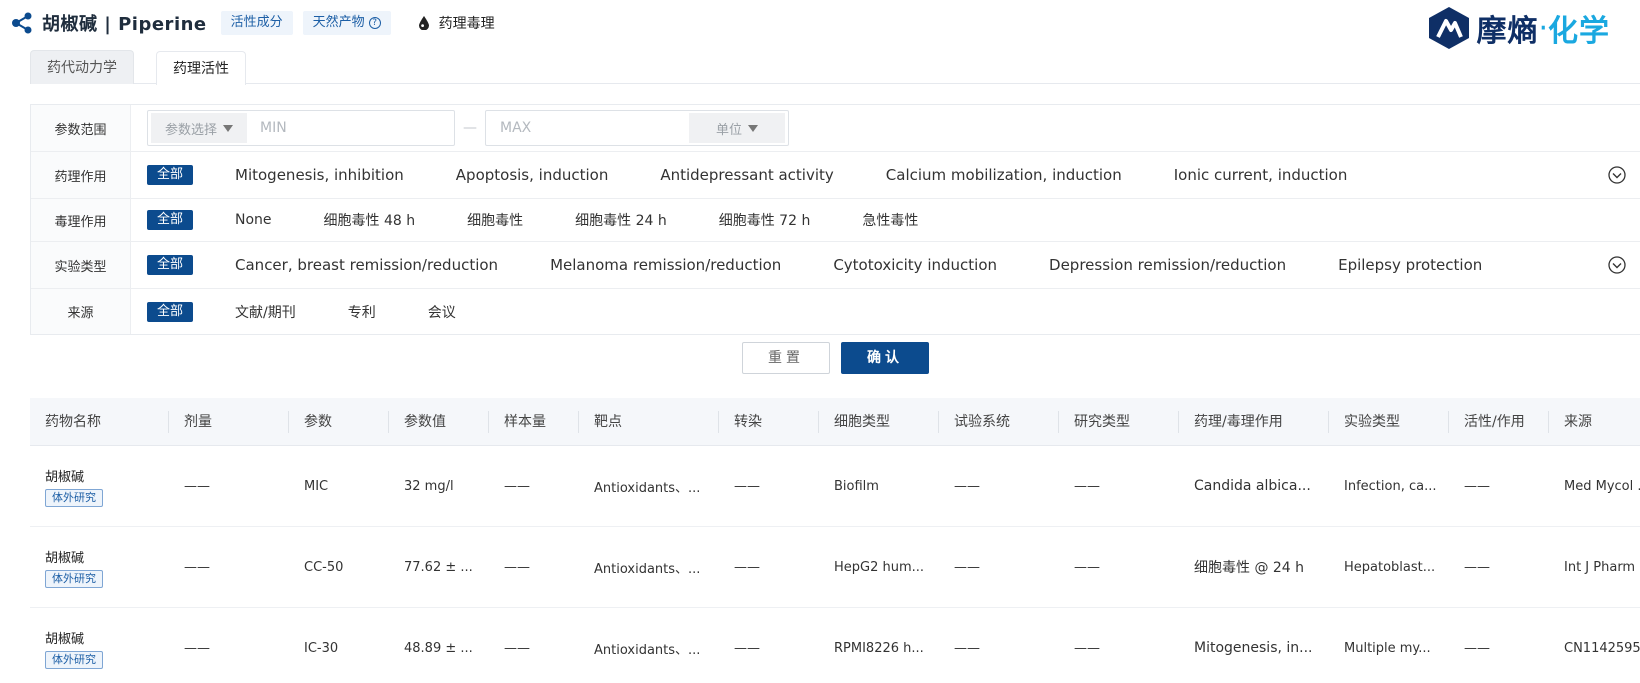 The image size is (1640, 683). Describe the element at coordinates (1449, 28) in the screenshot. I see `logo-mark-icon` at that location.